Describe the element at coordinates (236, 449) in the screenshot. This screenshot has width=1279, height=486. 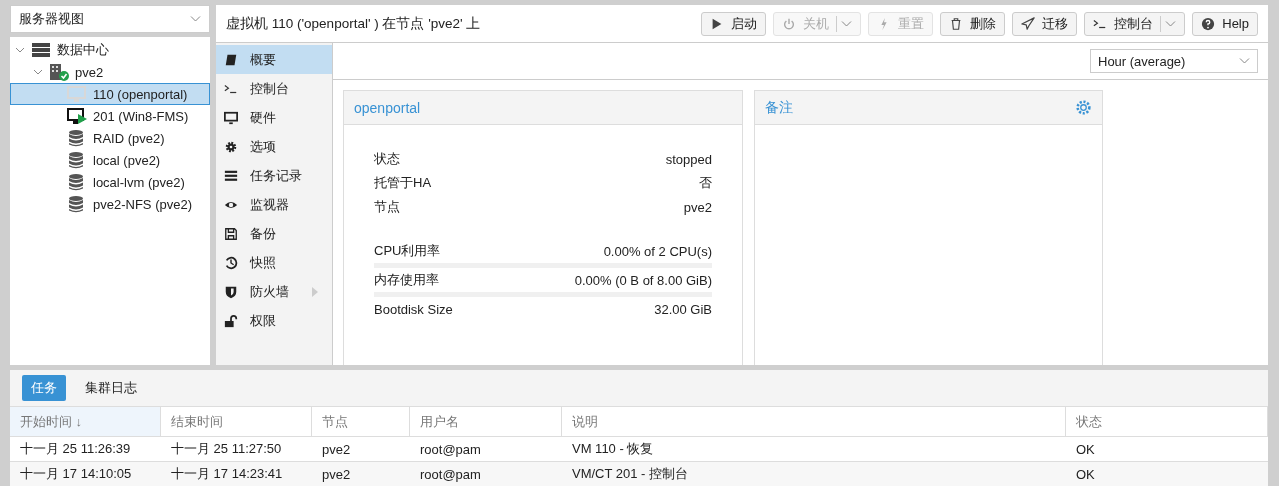
I see `table-cell: 十一月 25 11:27:50` at that location.